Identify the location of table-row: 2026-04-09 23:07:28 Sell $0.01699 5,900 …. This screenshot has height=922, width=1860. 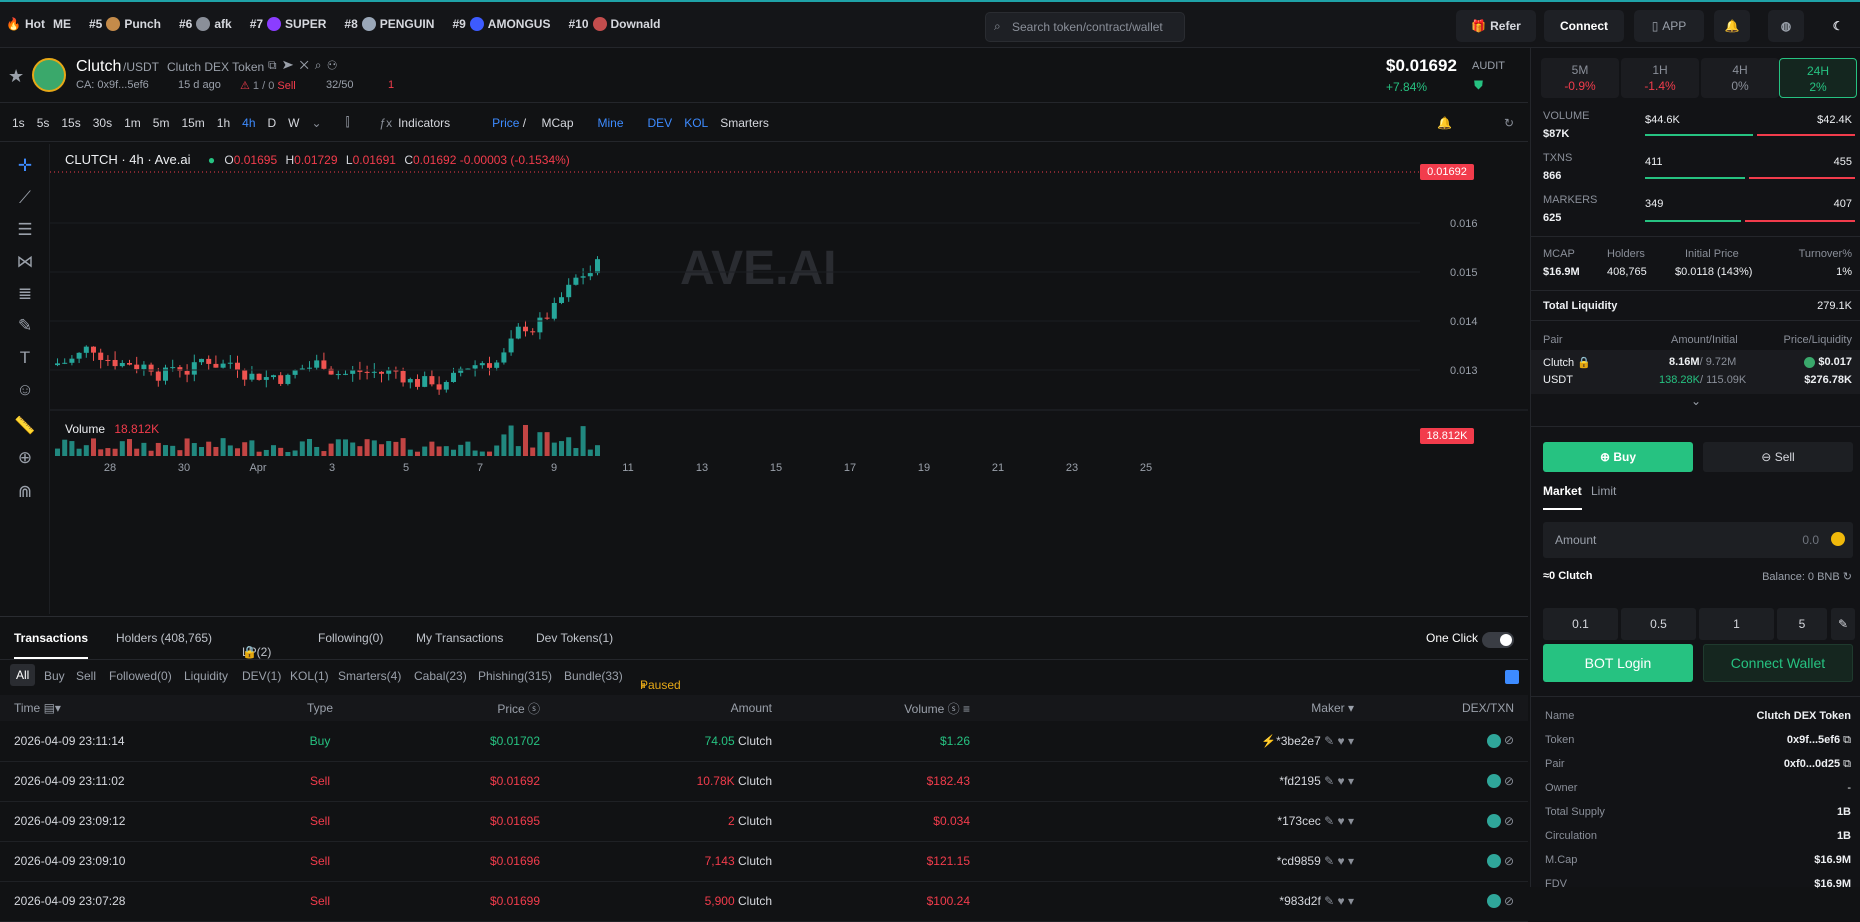
(764, 901).